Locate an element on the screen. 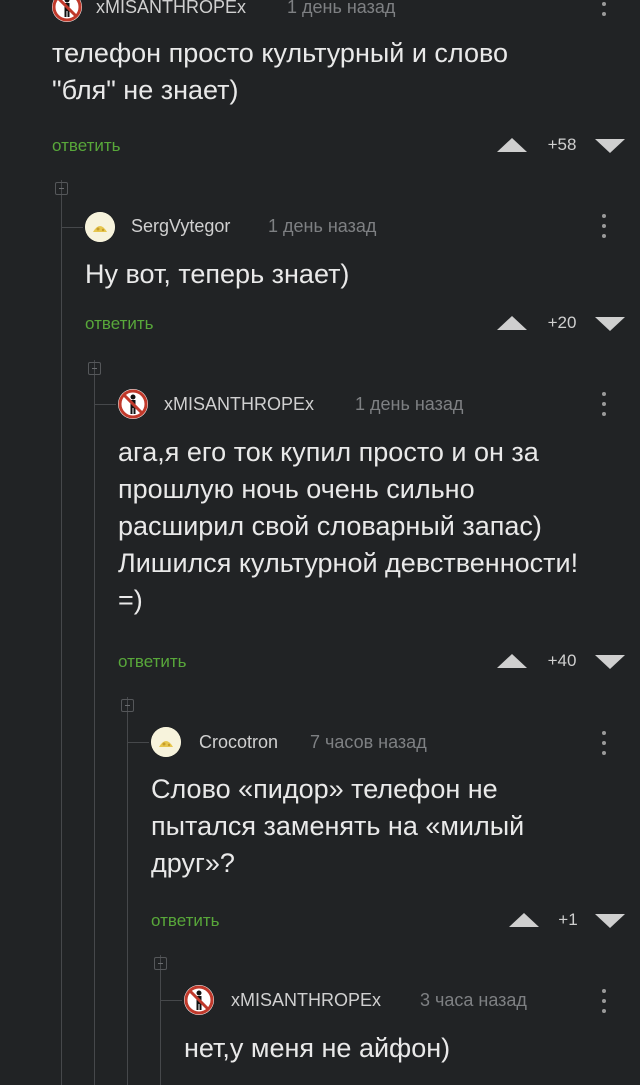 The width and height of the screenshot is (640, 1085). comment-rating: +58 is located at coordinates (562, 144).